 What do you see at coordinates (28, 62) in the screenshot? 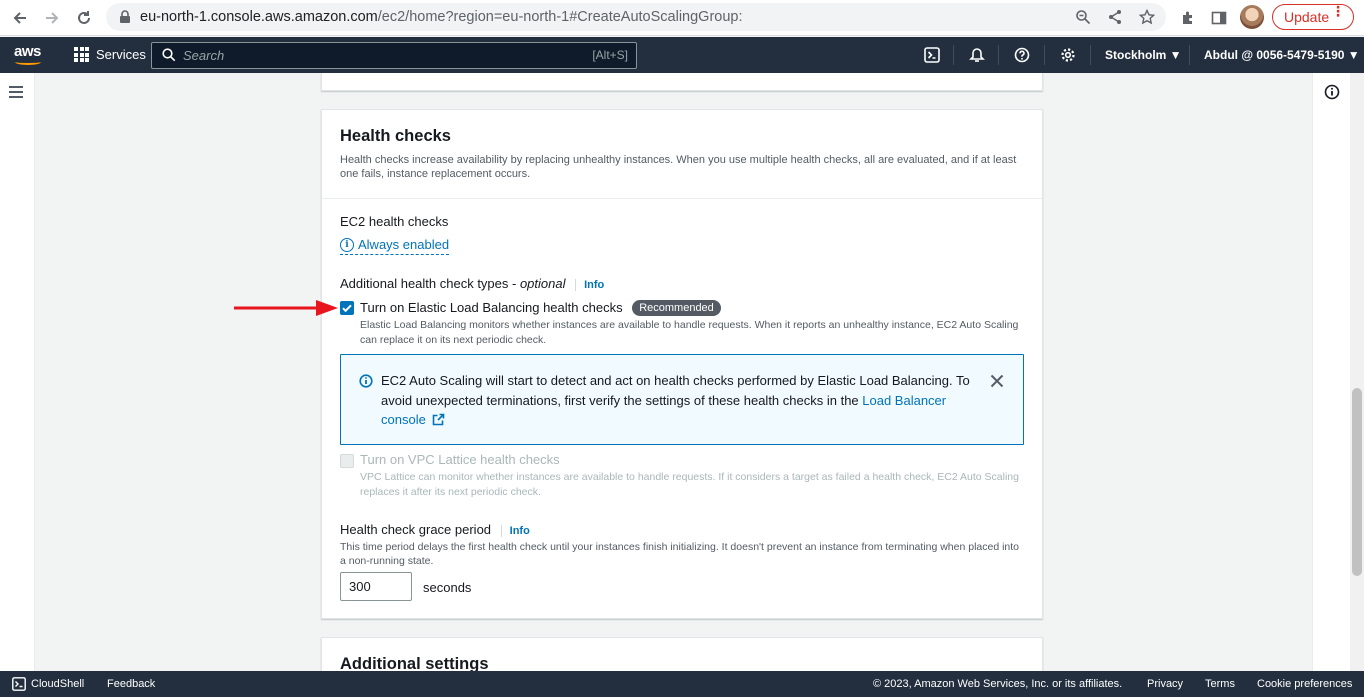
I see `aws-logo-smile` at bounding box center [28, 62].